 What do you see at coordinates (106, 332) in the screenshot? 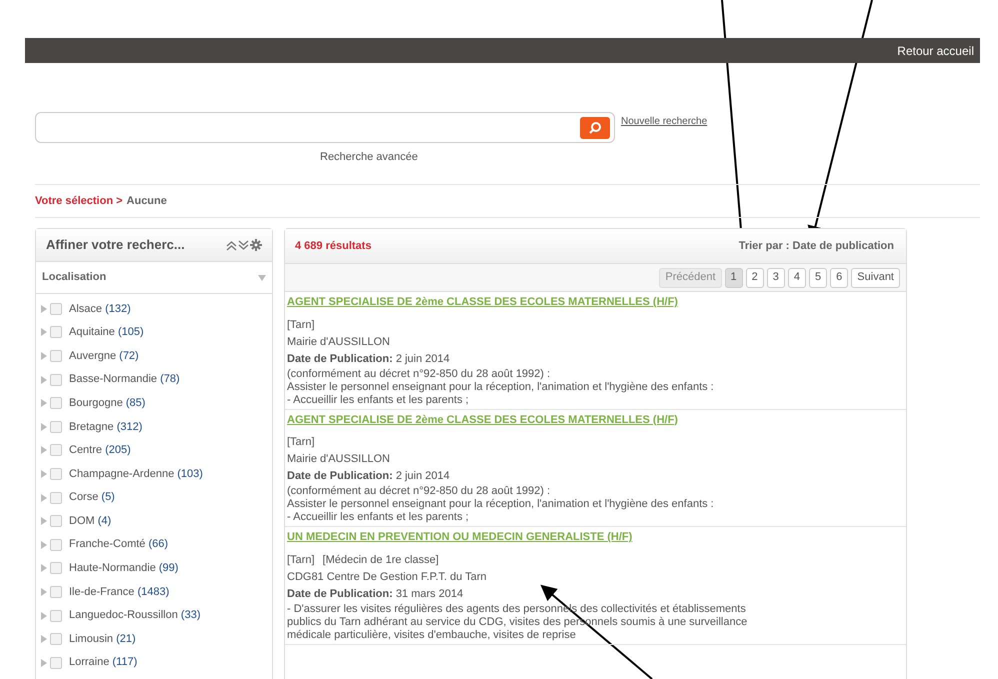
I see `region-label: Aquitaine (105)` at bounding box center [106, 332].